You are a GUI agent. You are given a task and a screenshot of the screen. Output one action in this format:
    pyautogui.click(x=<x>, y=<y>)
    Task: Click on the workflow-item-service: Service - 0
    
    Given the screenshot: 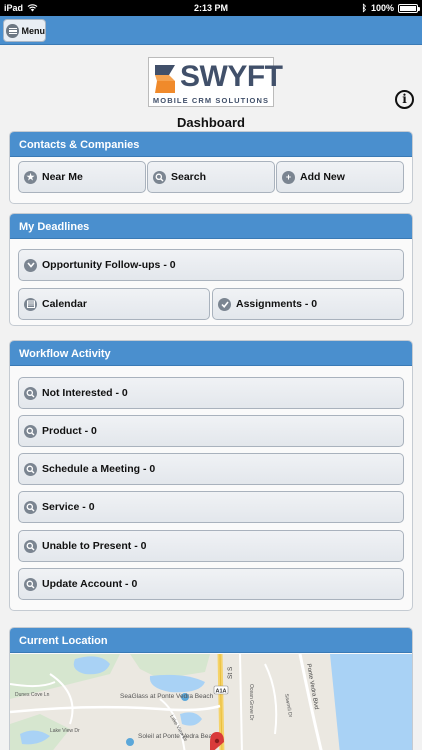 What is the action you would take?
    pyautogui.click(x=211, y=507)
    